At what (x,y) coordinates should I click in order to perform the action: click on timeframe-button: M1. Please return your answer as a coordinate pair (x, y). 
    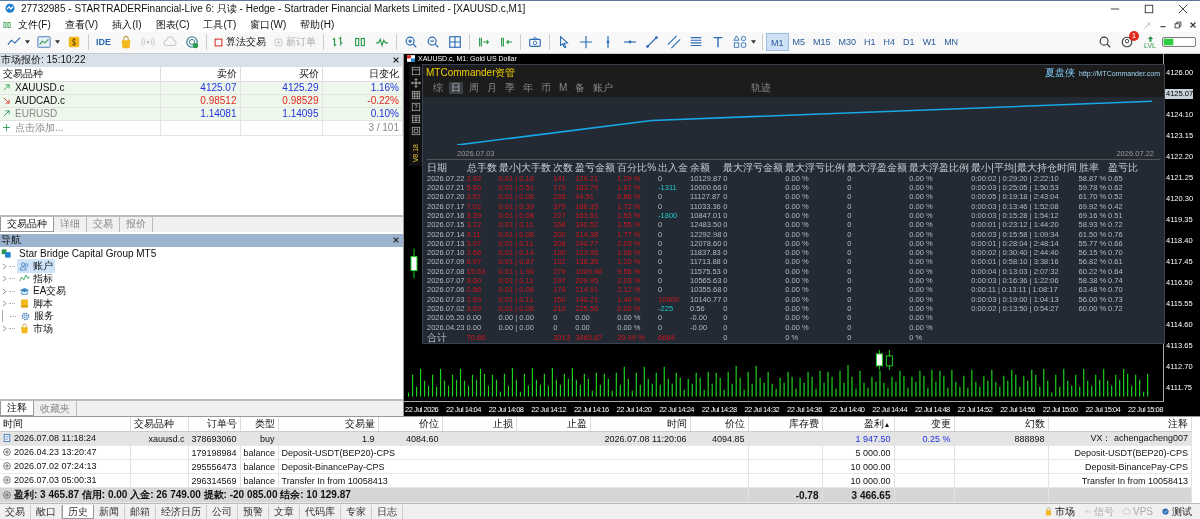
    Looking at the image, I should click on (777, 42).